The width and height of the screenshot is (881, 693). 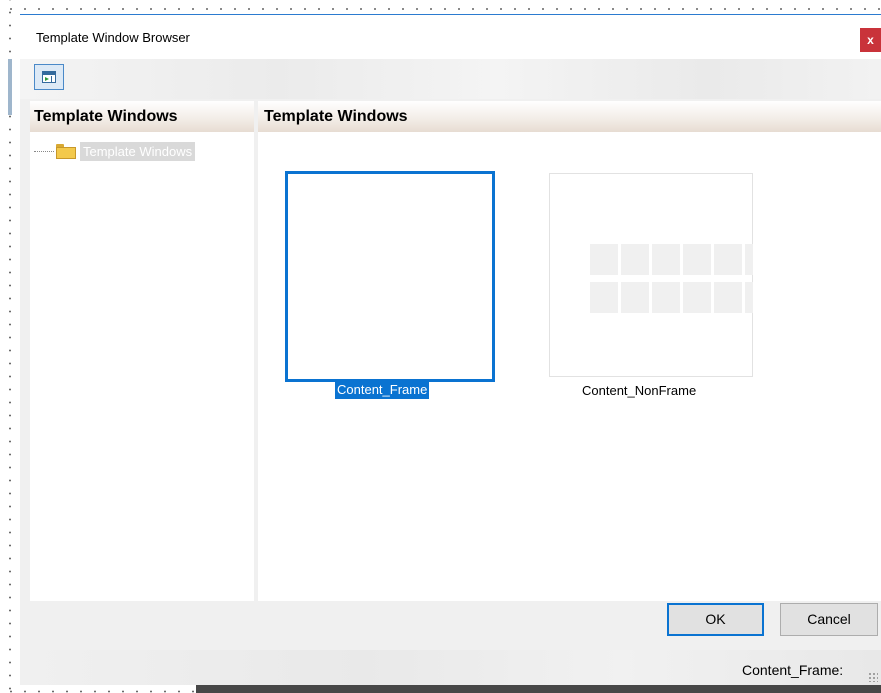 What do you see at coordinates (113, 37) in the screenshot?
I see `dialog-title: Template Window Browser` at bounding box center [113, 37].